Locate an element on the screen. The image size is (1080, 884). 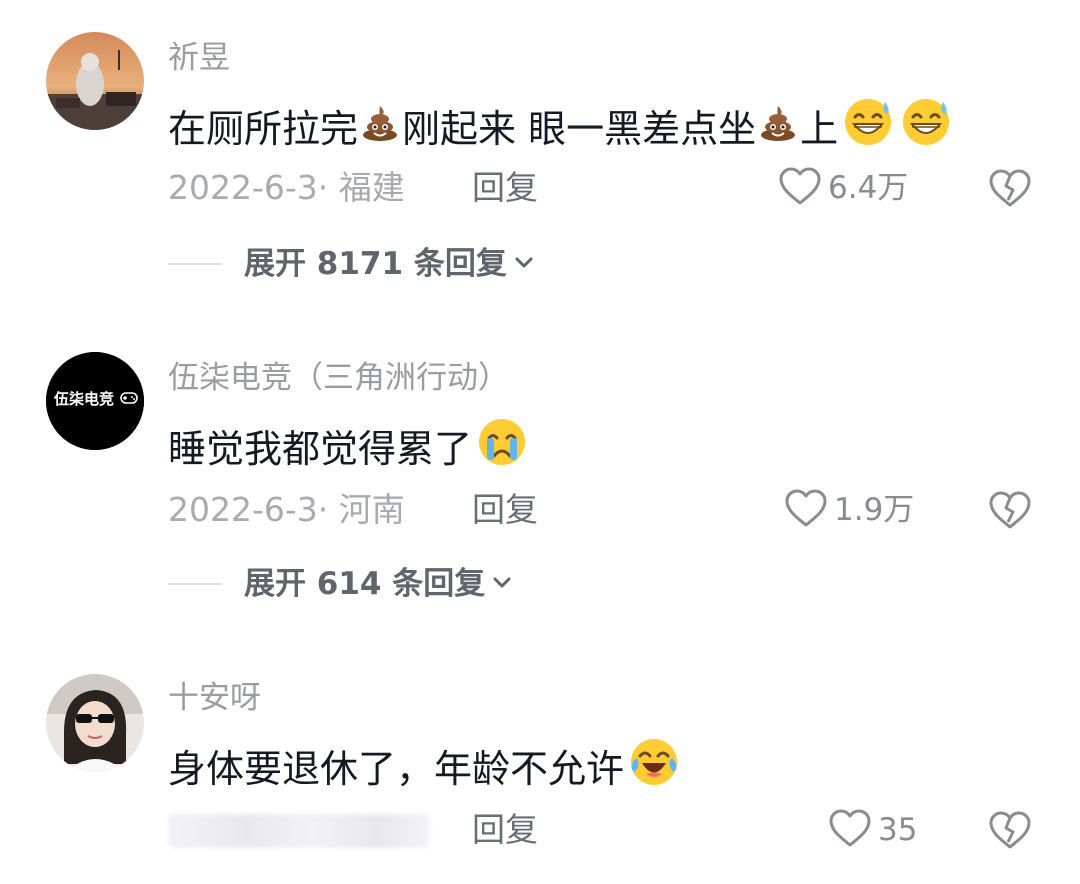
like-count: 35 is located at coordinates (898, 830).